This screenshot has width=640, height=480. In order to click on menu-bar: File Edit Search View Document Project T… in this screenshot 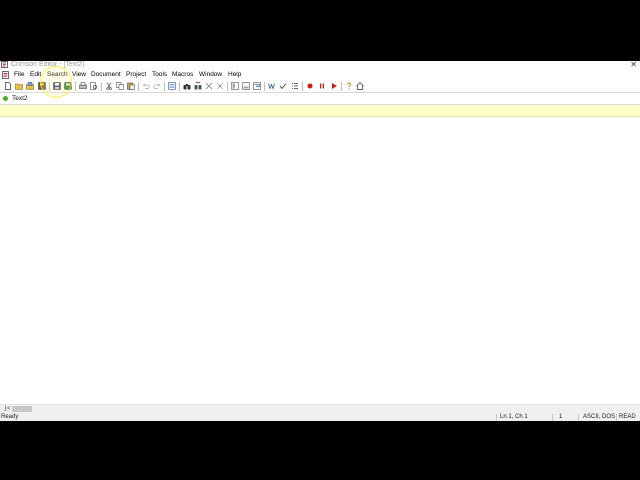, I will do `click(320, 75)`.